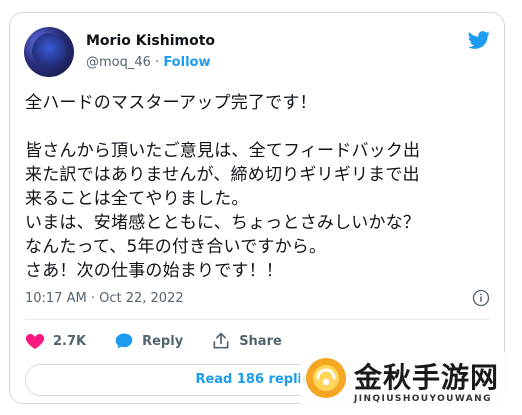  What do you see at coordinates (479, 40) in the screenshot?
I see `twitter-bird-icon` at bounding box center [479, 40].